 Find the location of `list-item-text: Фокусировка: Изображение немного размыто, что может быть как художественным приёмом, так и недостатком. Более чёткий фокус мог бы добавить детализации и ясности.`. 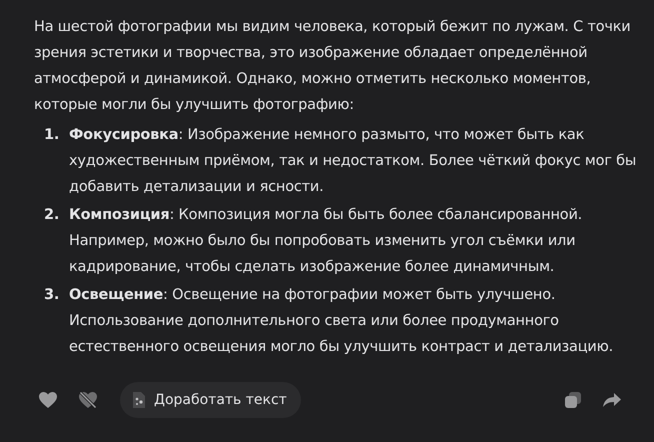

list-item-text: Фокусировка: Изображение немного размыто, что может быть как художественным приёмом, так и недостатком. Более чёткий фокус мог бы добавить детализации и ясности. is located at coordinates (353, 161).